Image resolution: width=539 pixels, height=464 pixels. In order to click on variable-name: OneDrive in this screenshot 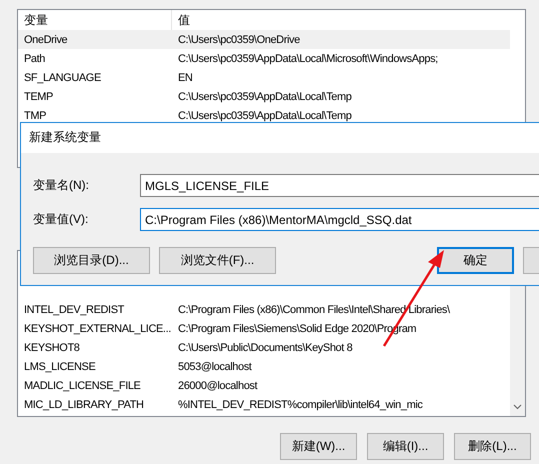, I will do `click(45, 40)`.